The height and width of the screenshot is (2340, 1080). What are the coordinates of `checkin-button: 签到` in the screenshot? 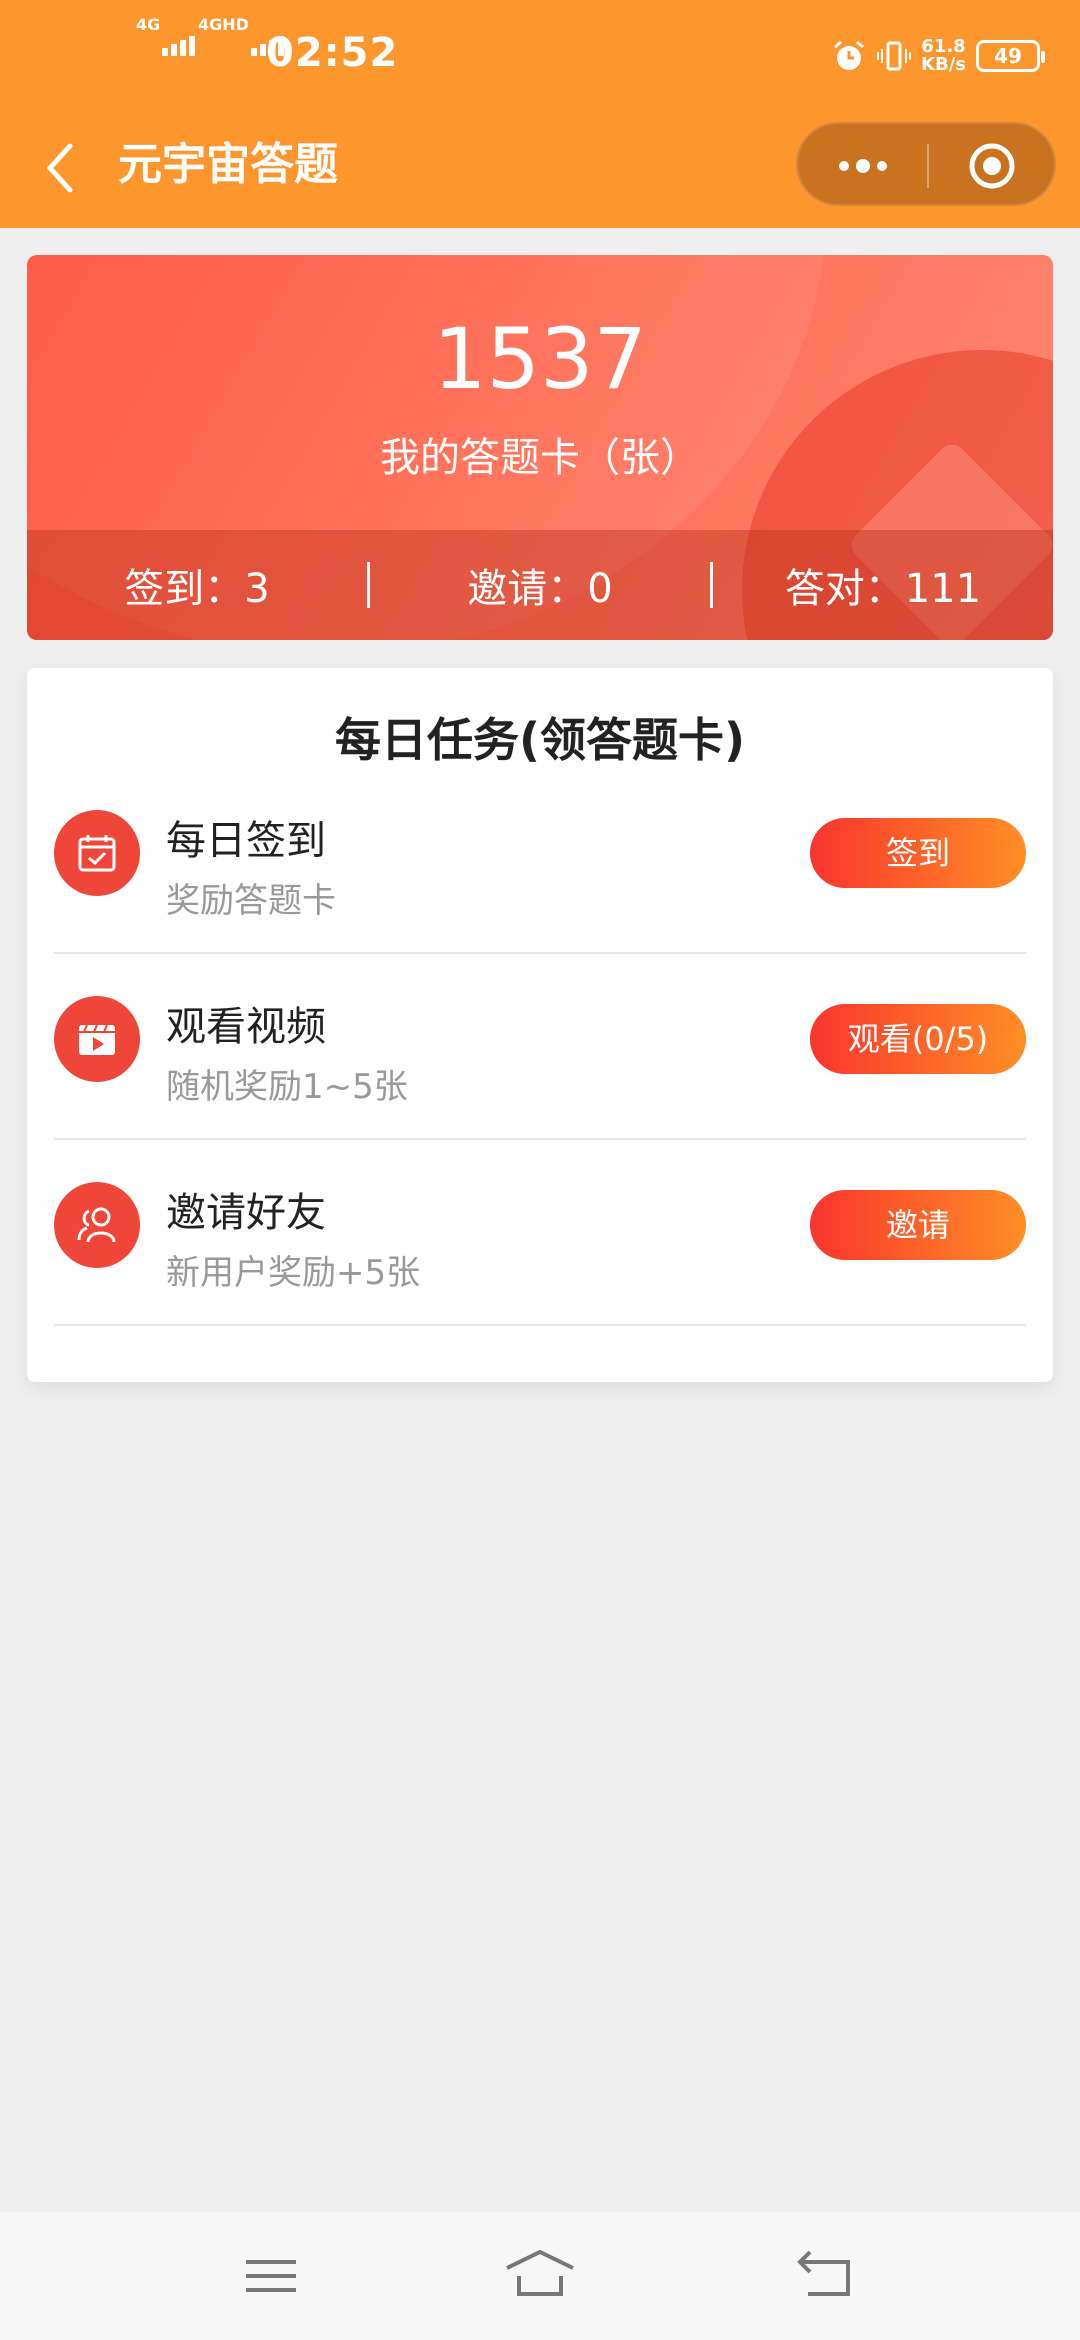 It's located at (918, 853).